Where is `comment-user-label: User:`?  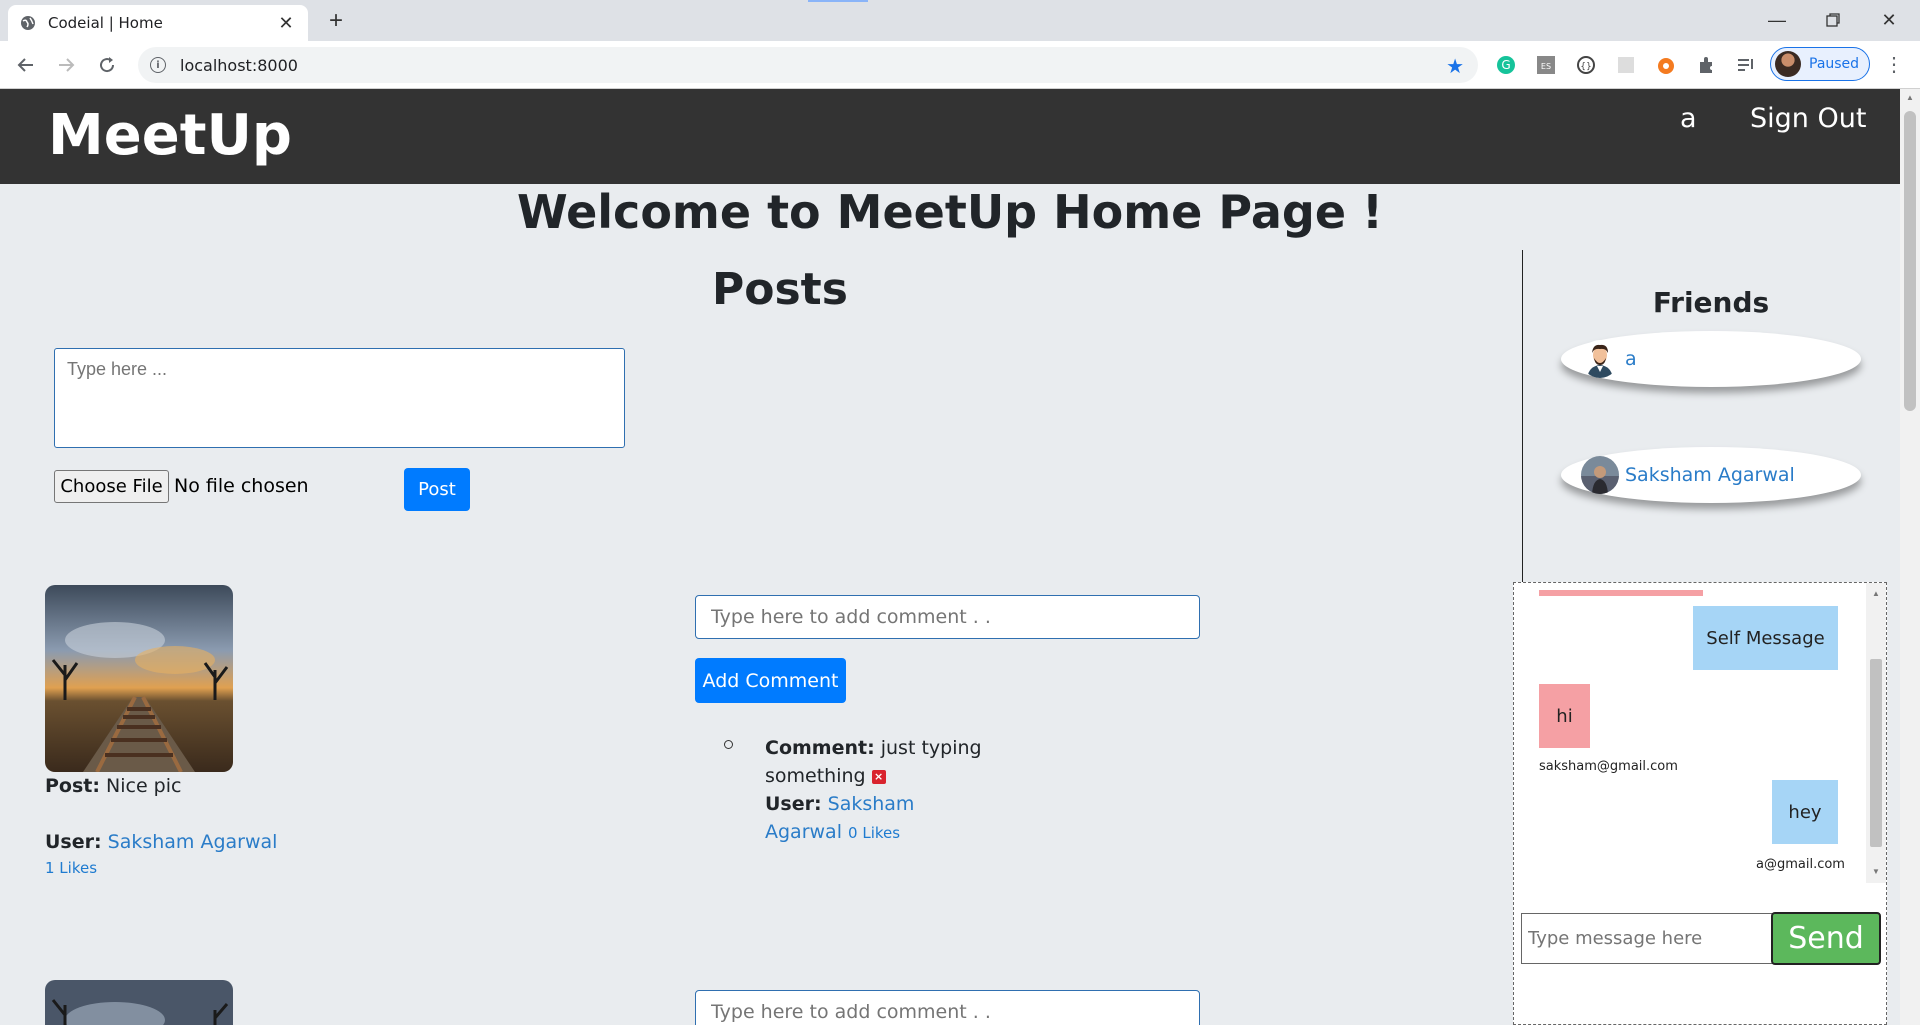
comment-user-label: User: is located at coordinates (793, 804).